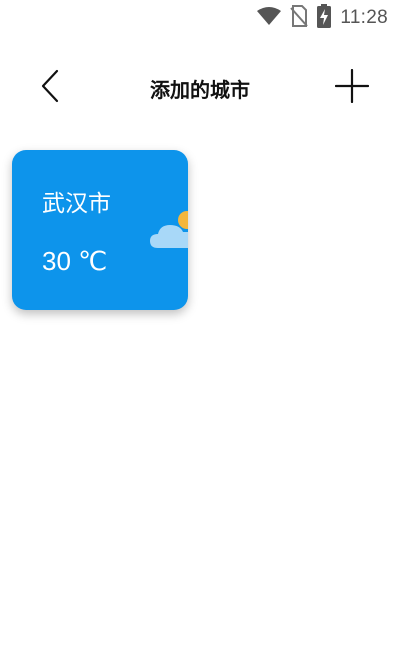 This screenshot has width=400, height=660. What do you see at coordinates (200, 18) in the screenshot?
I see `status-bar: 11:28` at bounding box center [200, 18].